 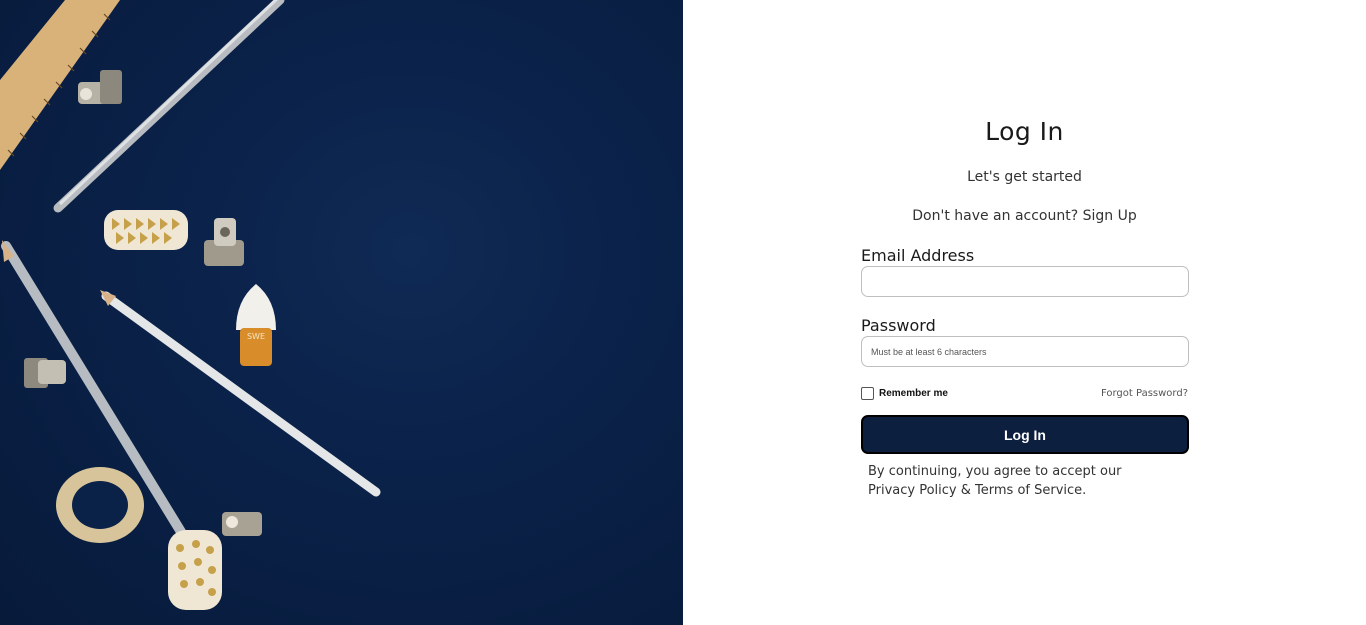 I want to click on forgot-password-link: Forgot Password?, so click(x=1144, y=393).